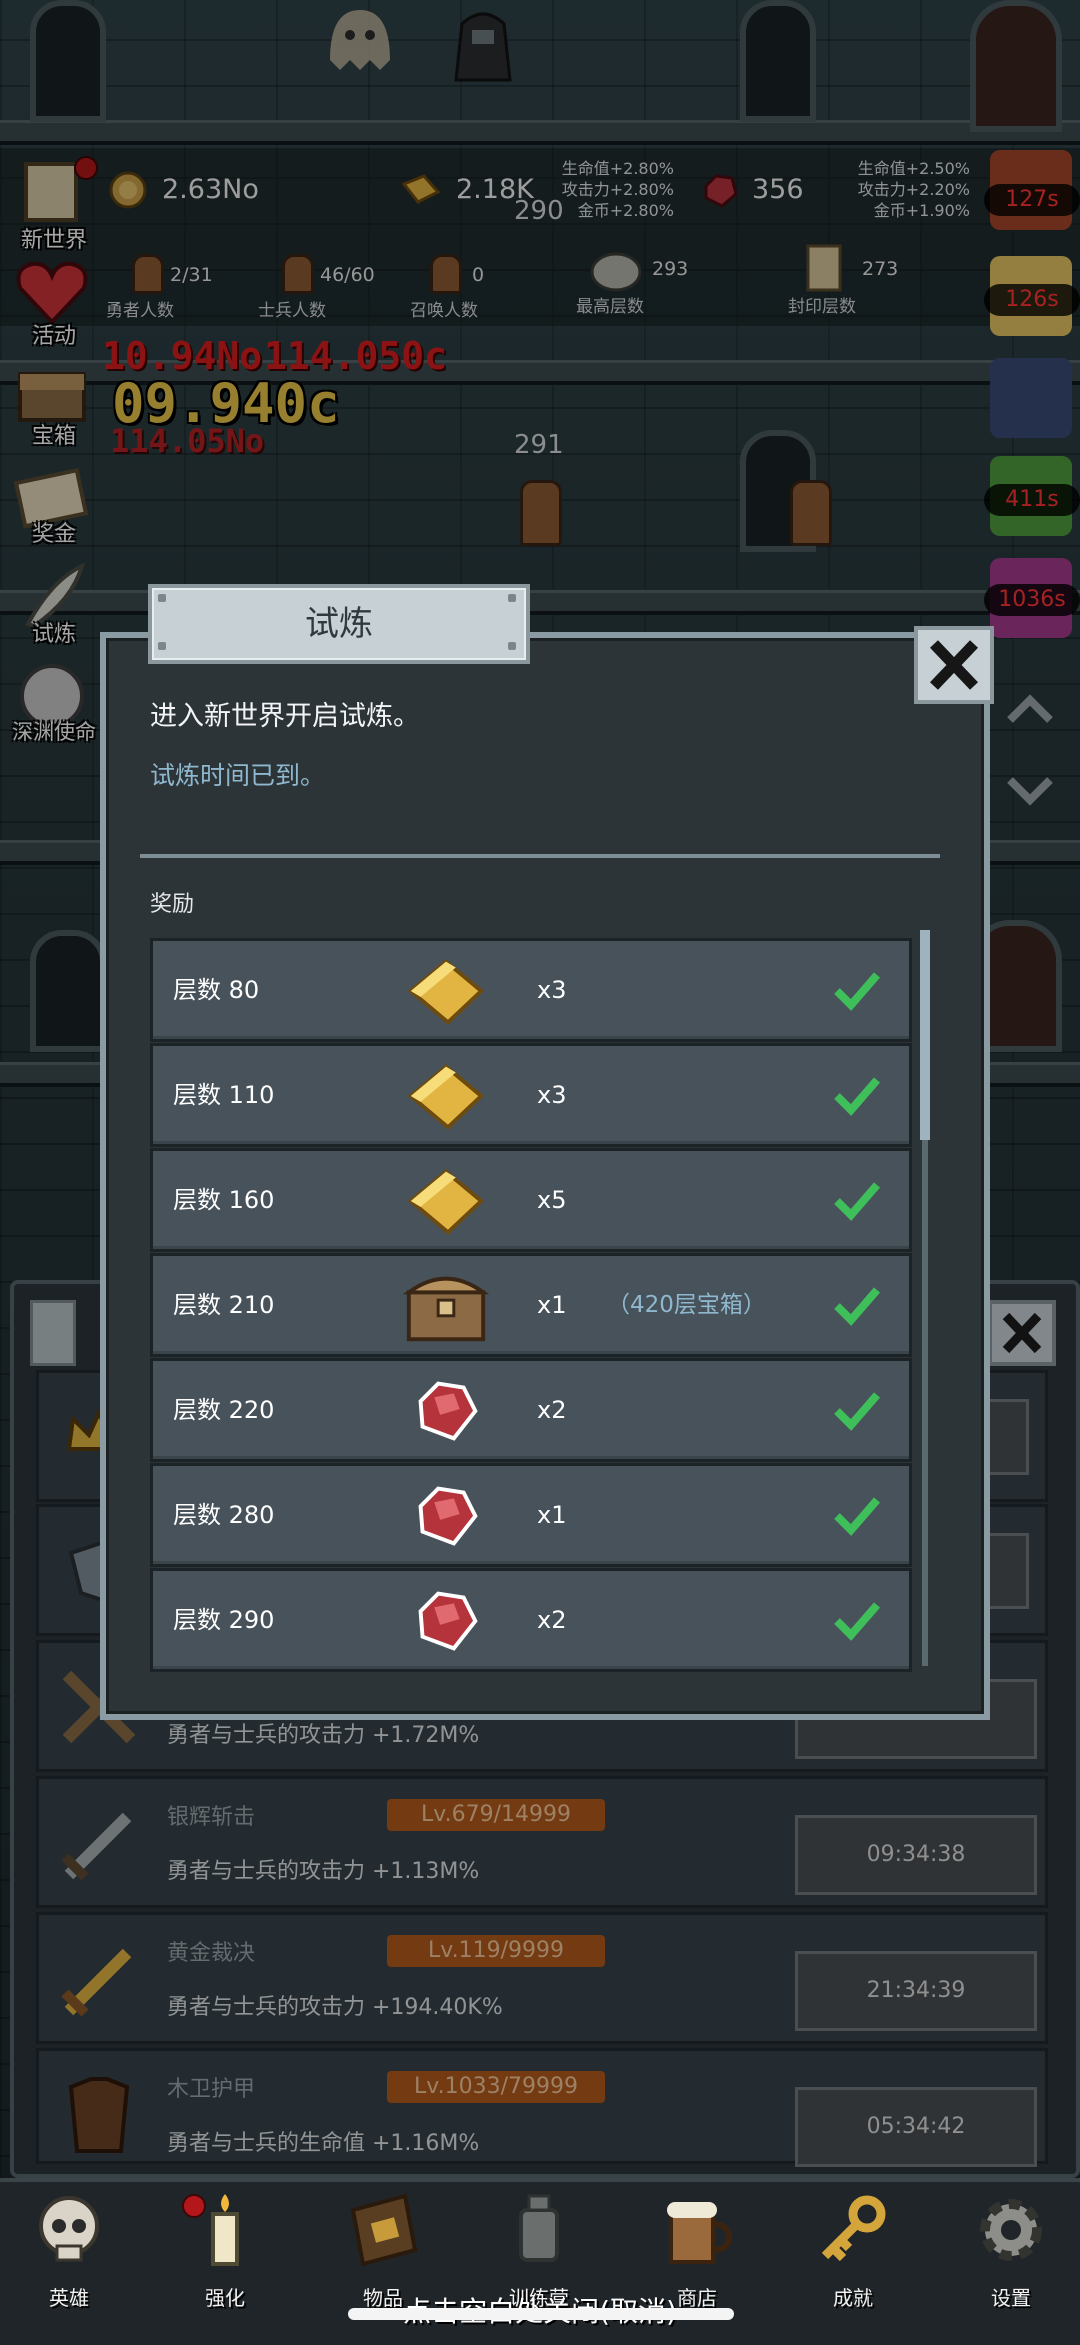  What do you see at coordinates (224, 1620) in the screenshot?
I see `reward-floor: 层数 290` at bounding box center [224, 1620].